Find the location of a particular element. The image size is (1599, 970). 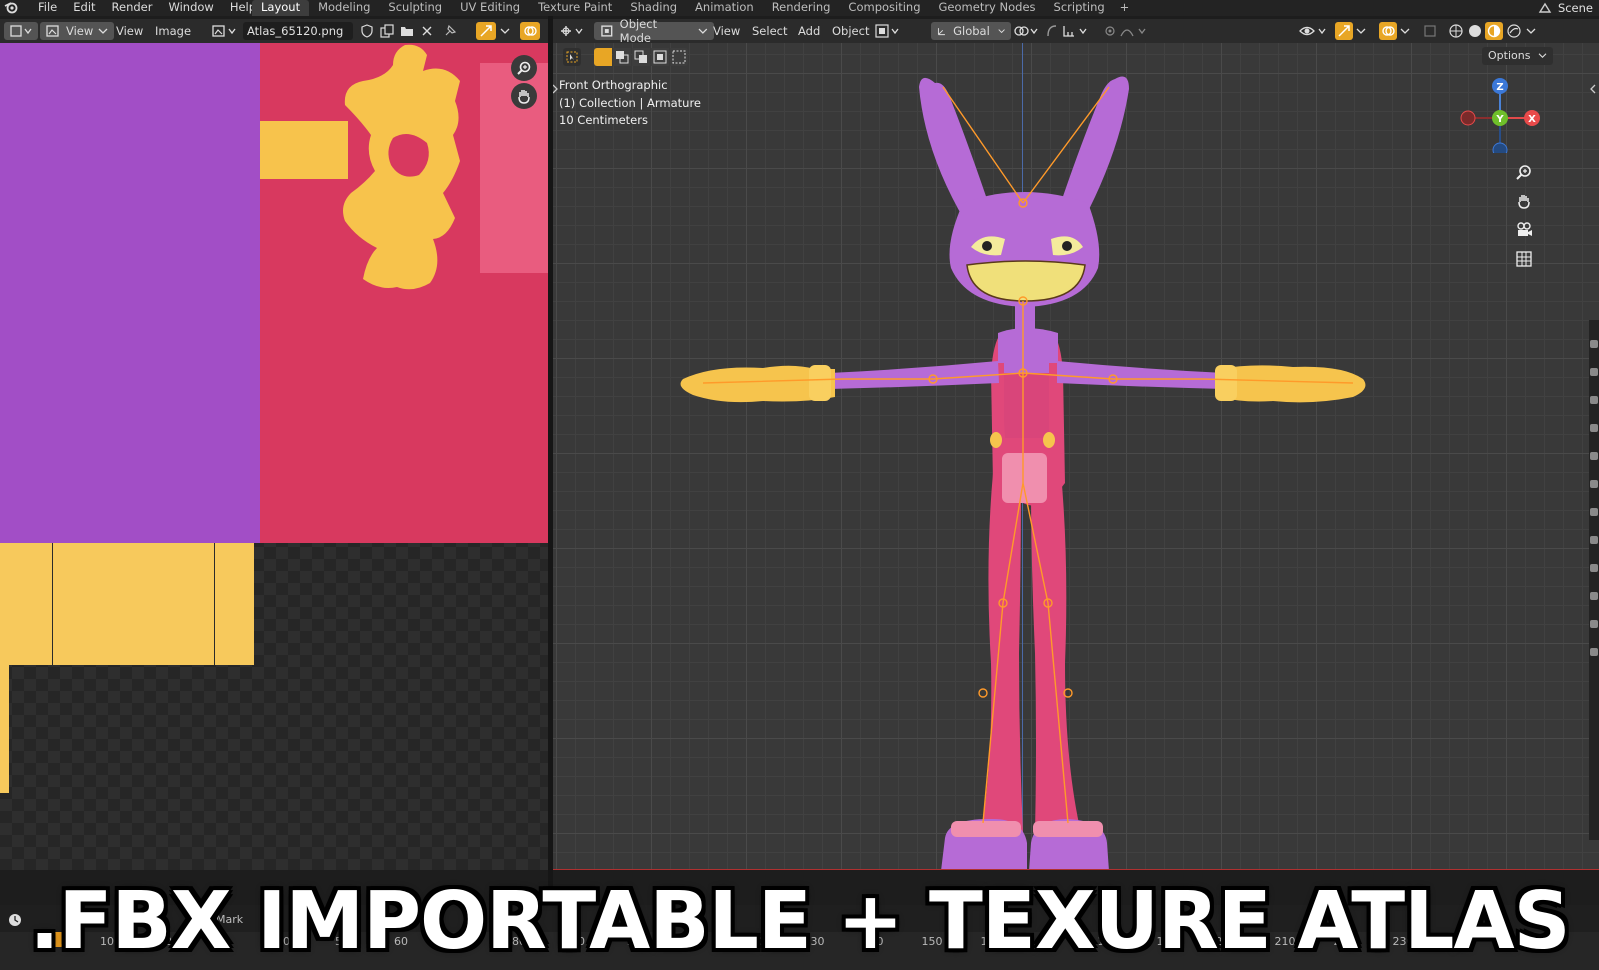

tab-compositing: Compositing is located at coordinates (884, 8).